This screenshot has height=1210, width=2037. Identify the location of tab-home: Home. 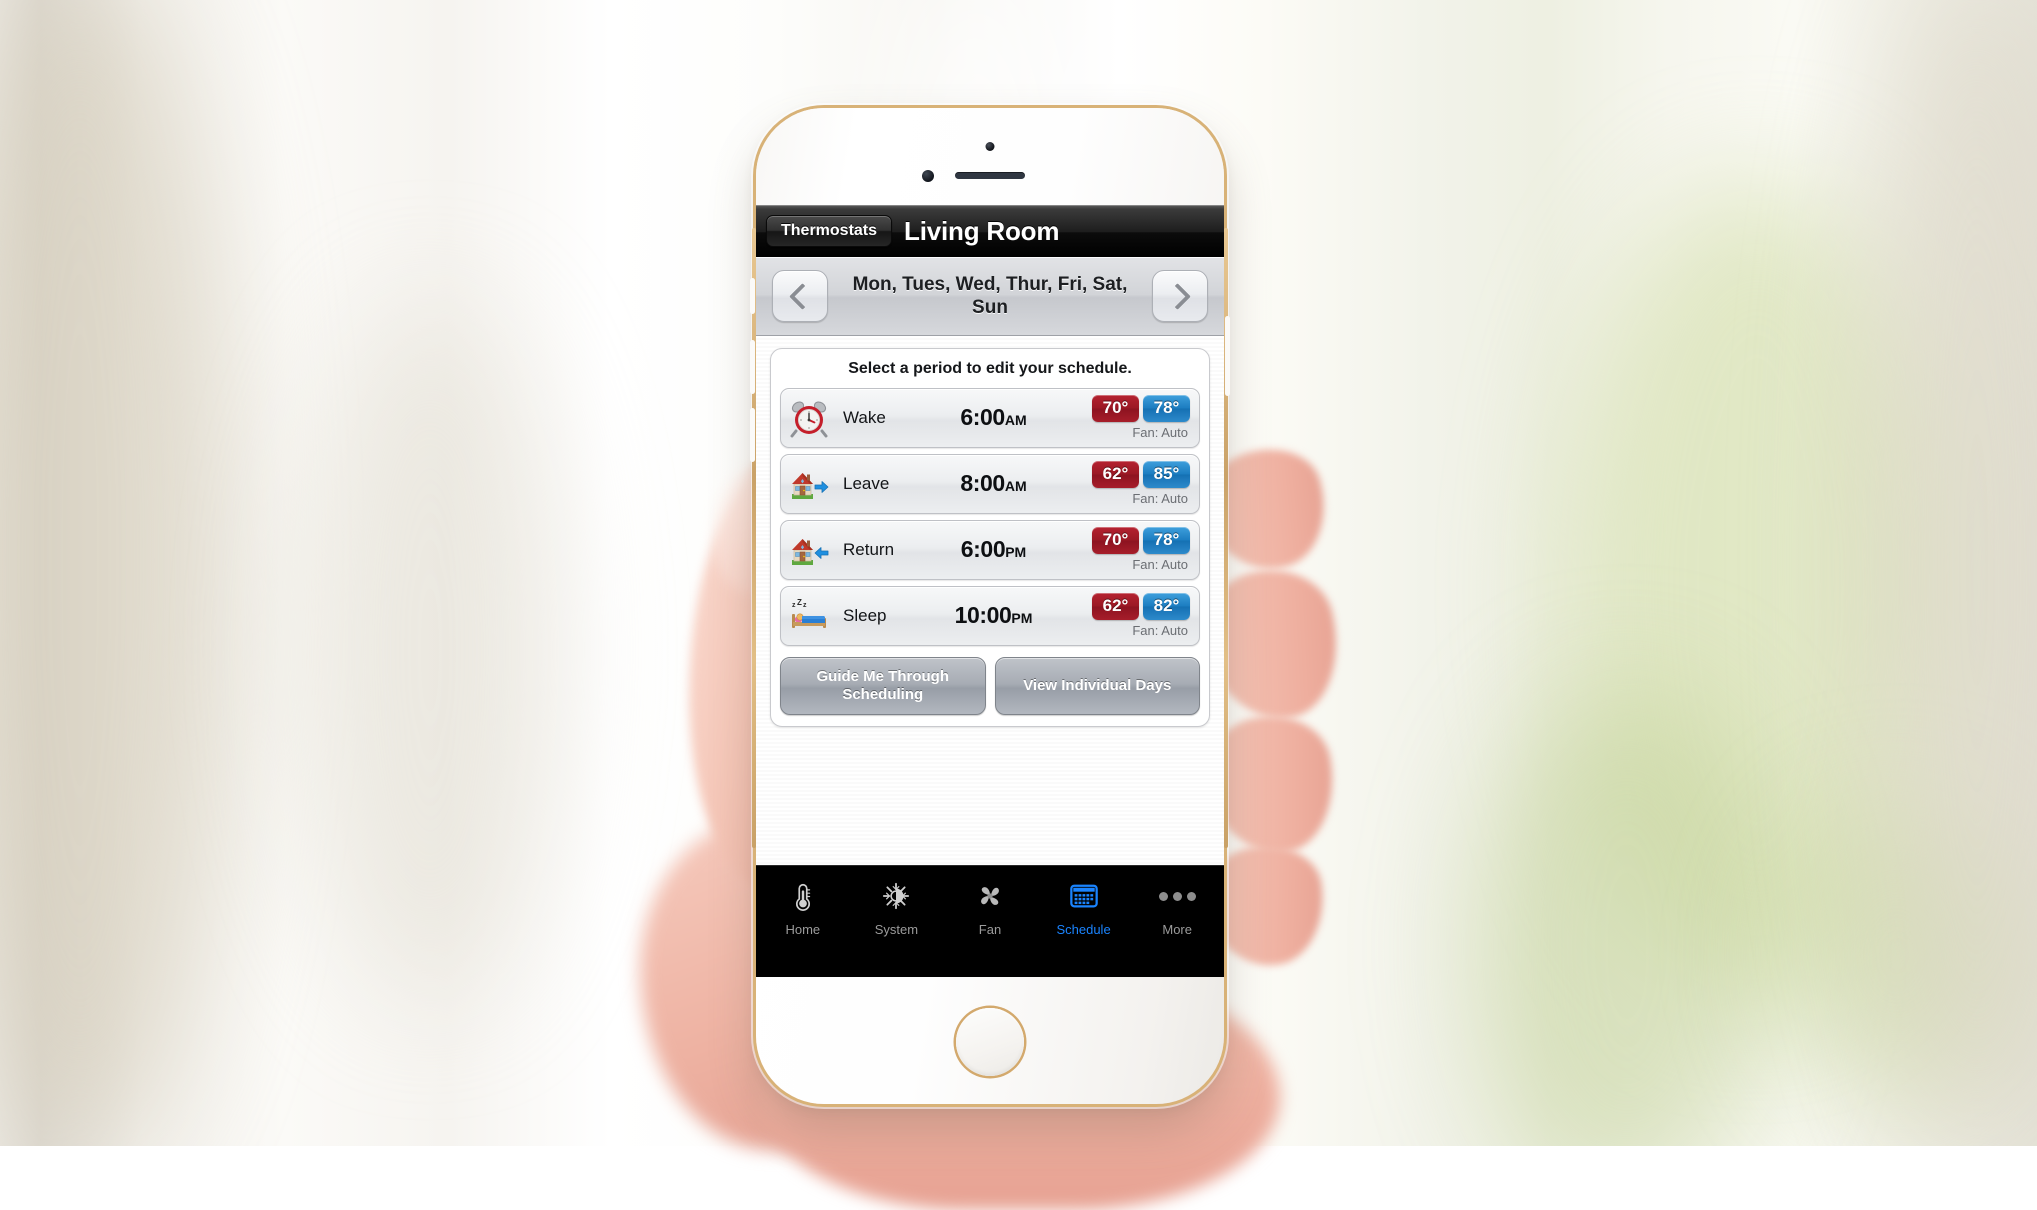
(803, 907).